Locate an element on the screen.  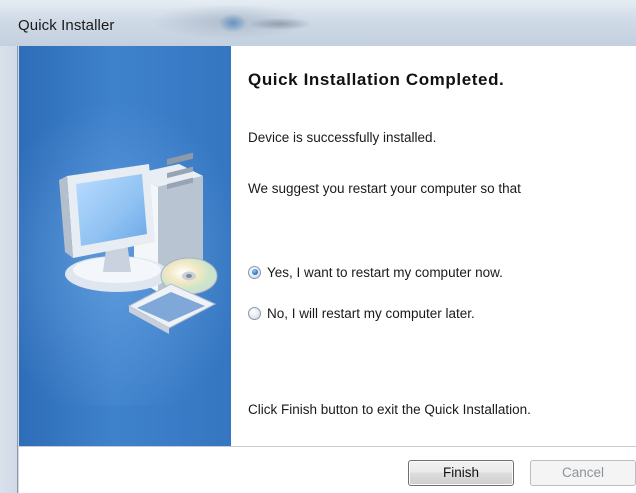
status-message: Device is successfully installed. is located at coordinates (342, 137).